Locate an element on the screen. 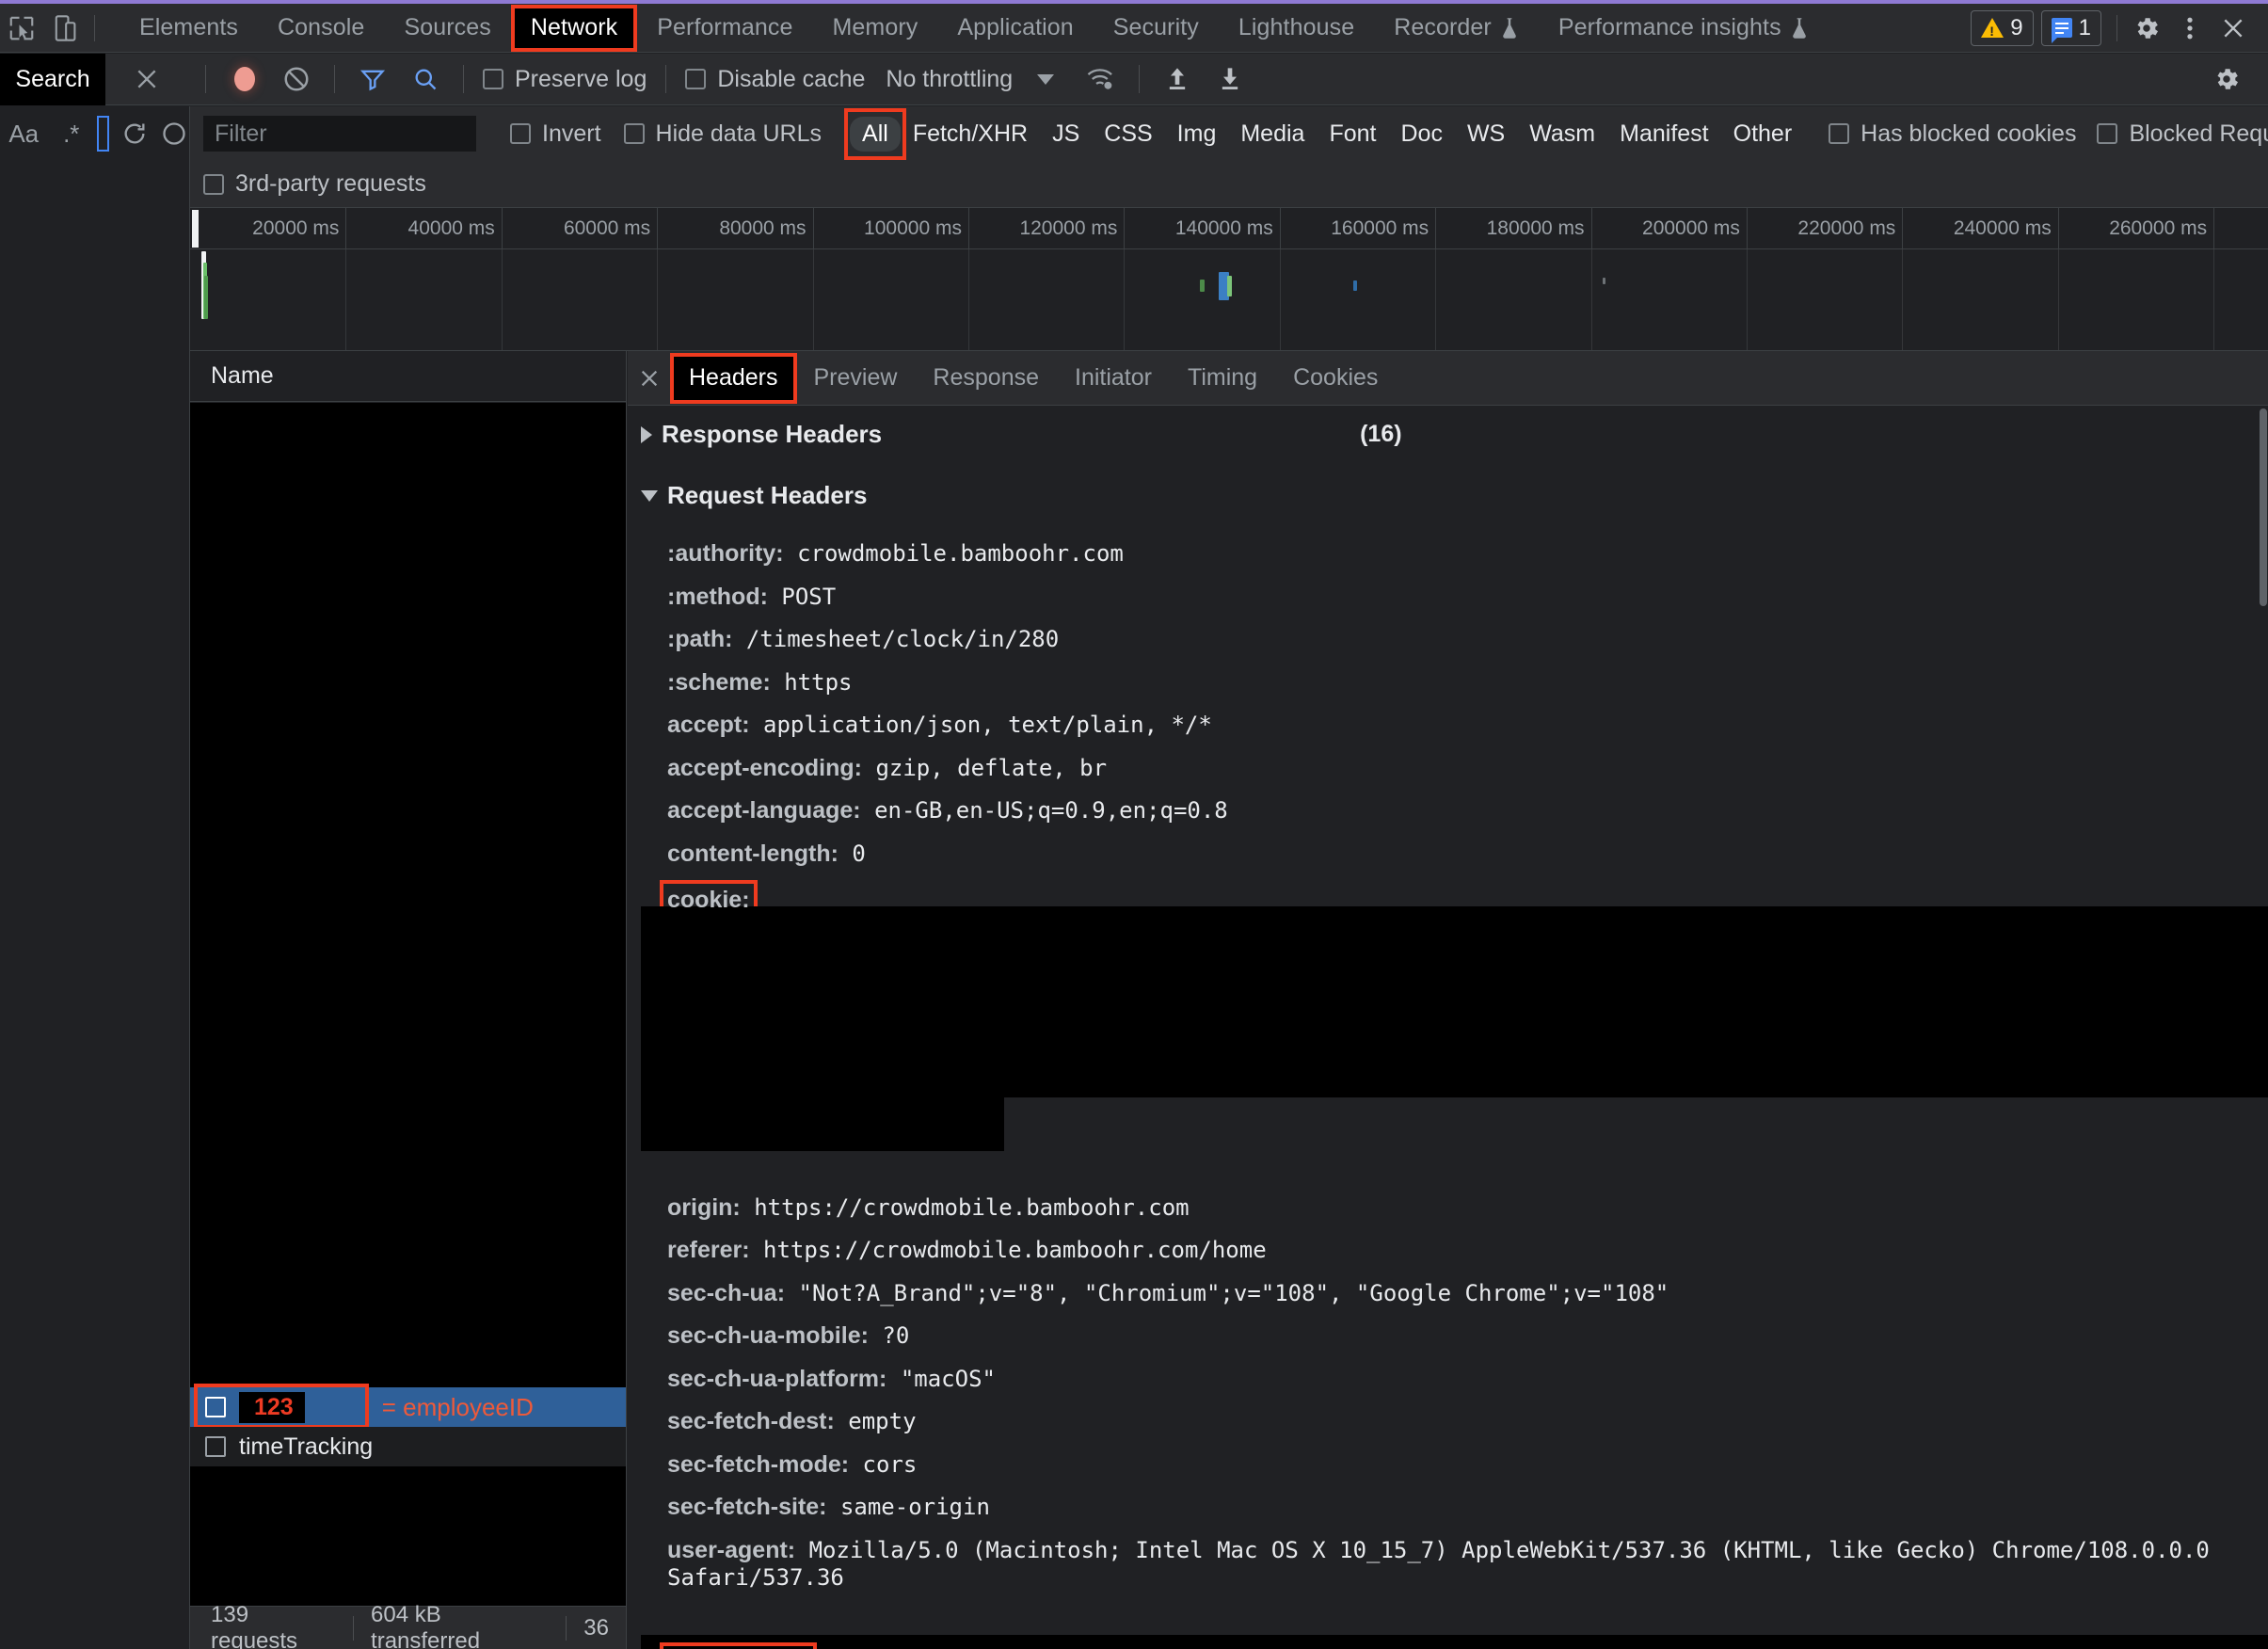 This screenshot has height=1649, width=2268. timeline-request-bar is located at coordinates (206, 297).